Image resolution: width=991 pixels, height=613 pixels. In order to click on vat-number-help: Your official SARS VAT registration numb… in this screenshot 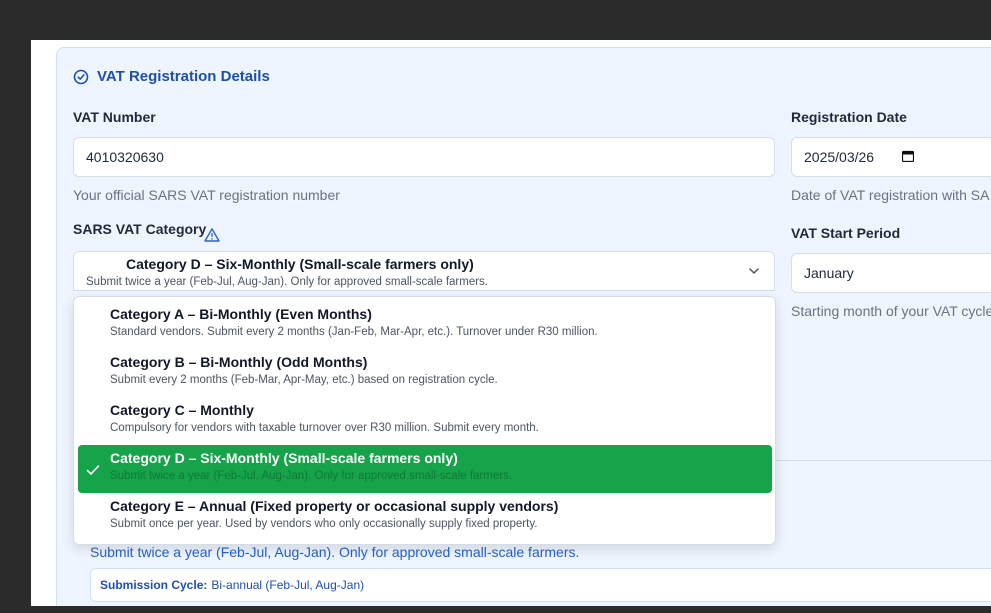, I will do `click(206, 195)`.